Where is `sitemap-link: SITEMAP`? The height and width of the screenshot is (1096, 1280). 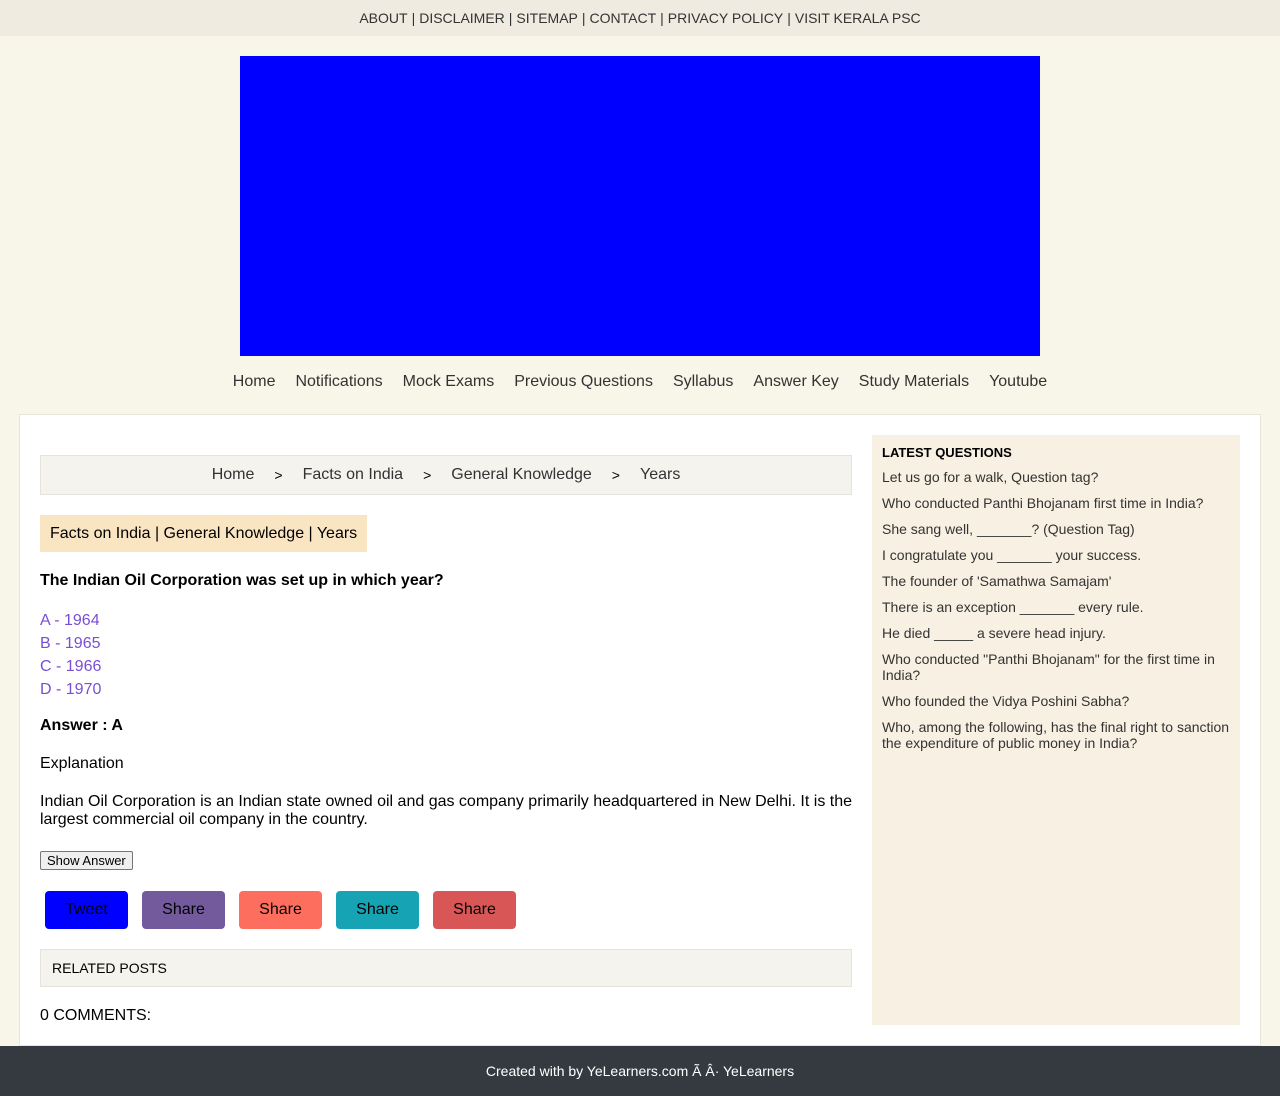 sitemap-link: SITEMAP is located at coordinates (546, 18).